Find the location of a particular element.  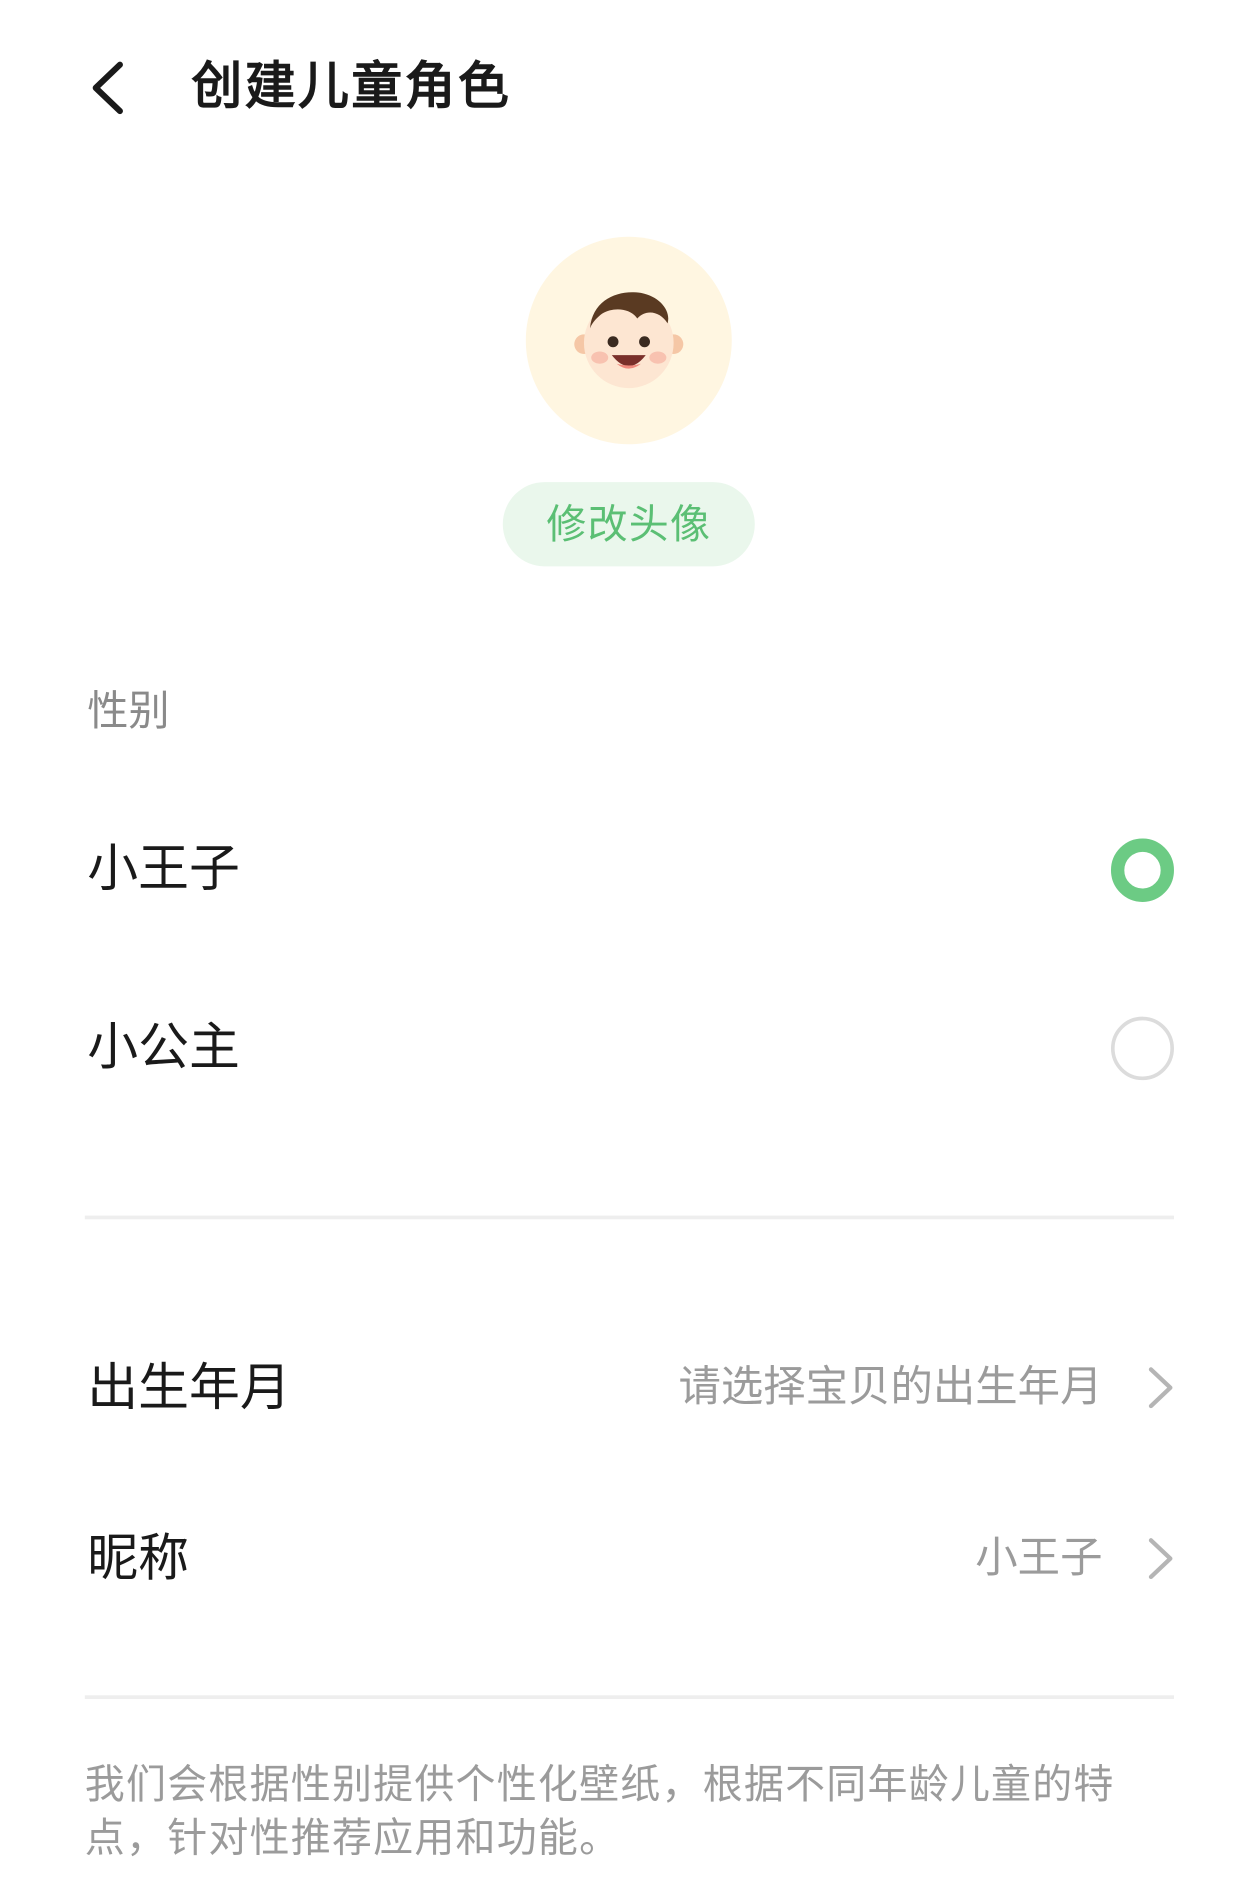

back-arrow-icon is located at coordinates (107, 88).